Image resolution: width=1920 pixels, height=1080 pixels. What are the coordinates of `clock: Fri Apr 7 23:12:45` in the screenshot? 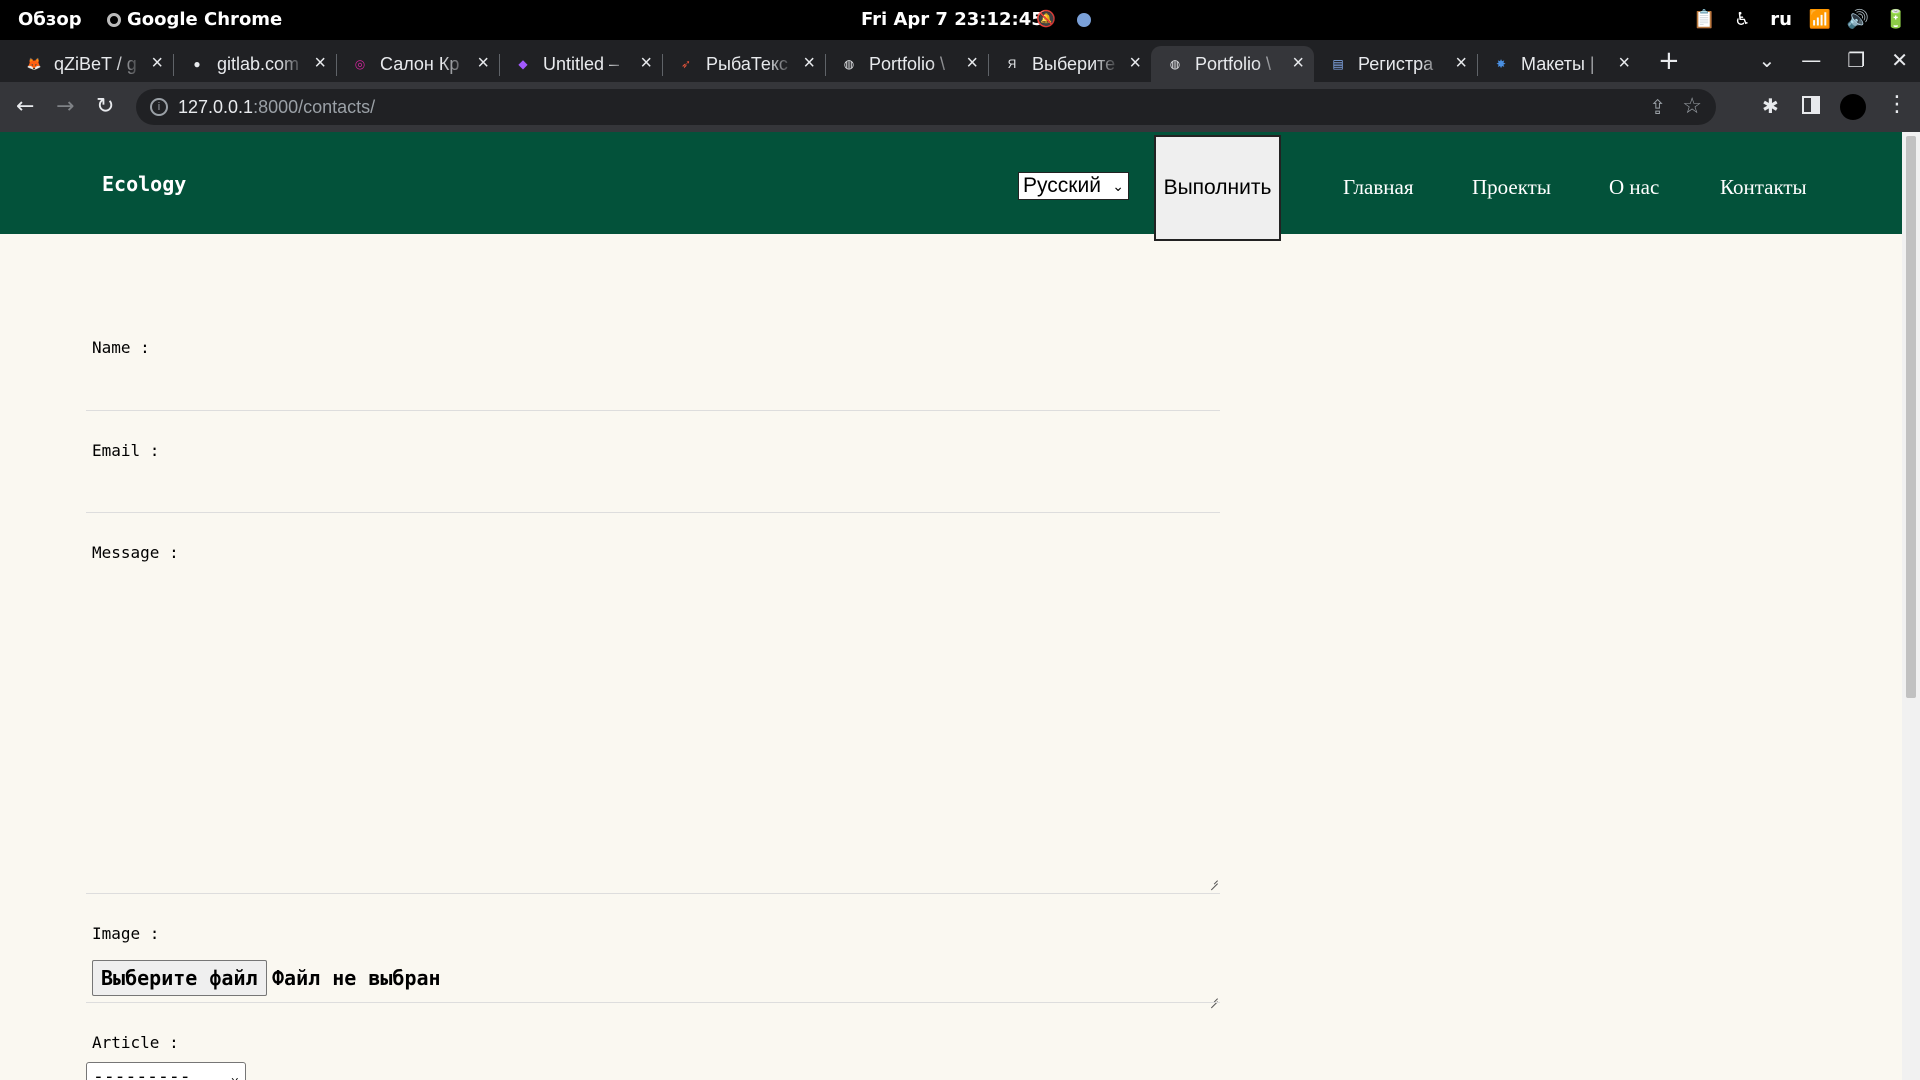 It's located at (952, 19).